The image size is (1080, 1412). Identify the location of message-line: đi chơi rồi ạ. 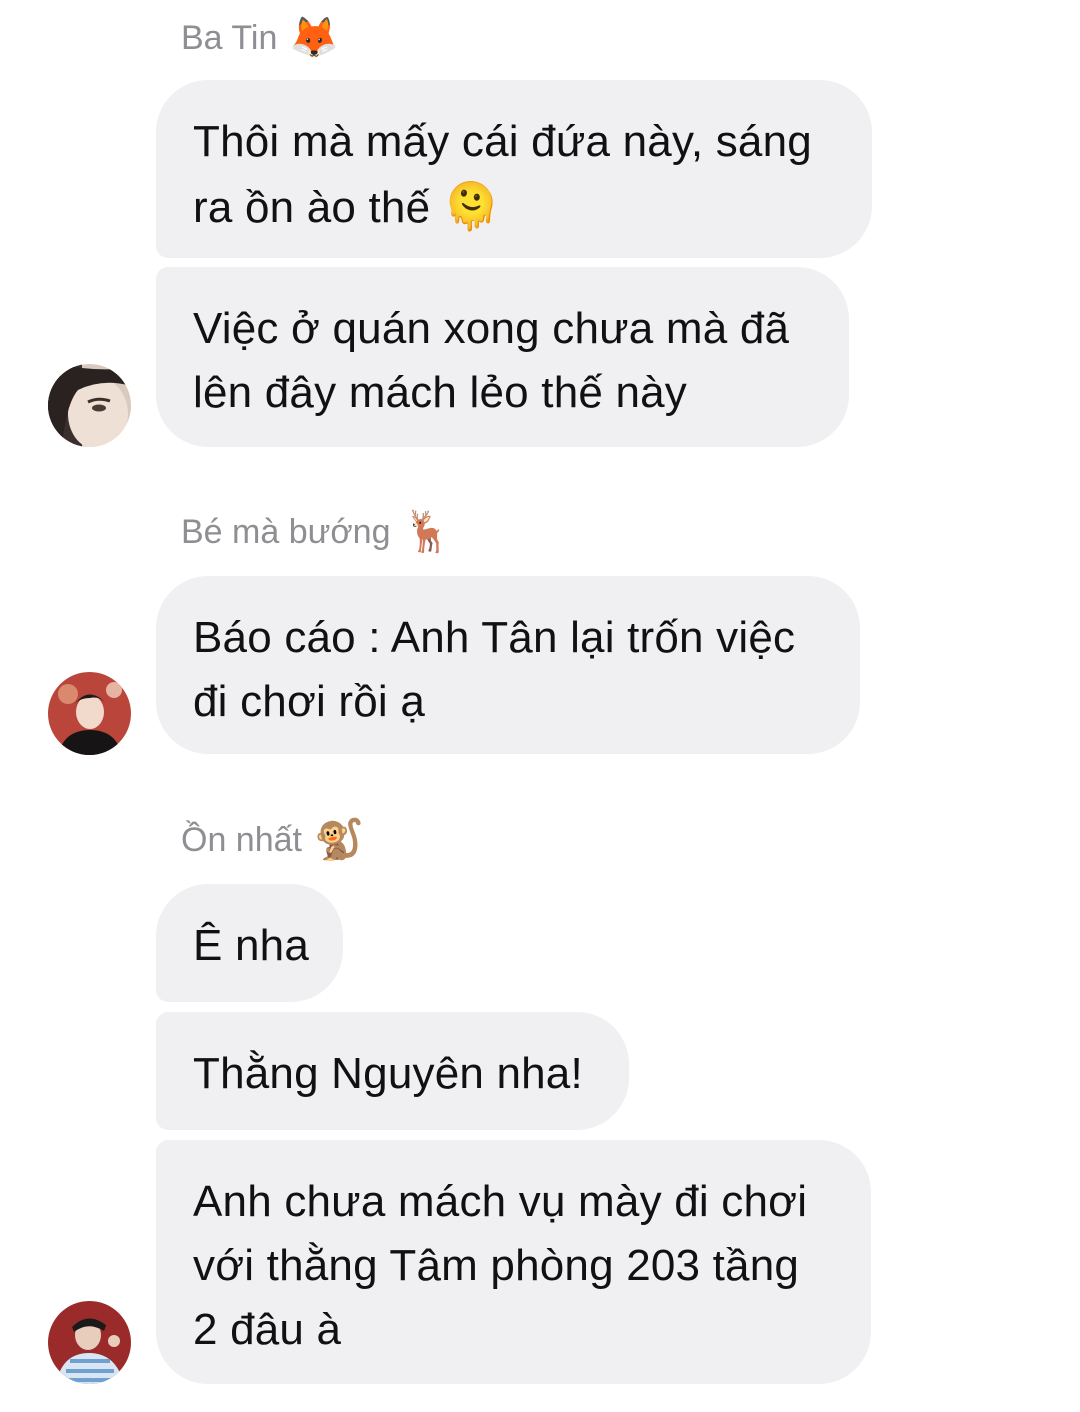
(309, 701).